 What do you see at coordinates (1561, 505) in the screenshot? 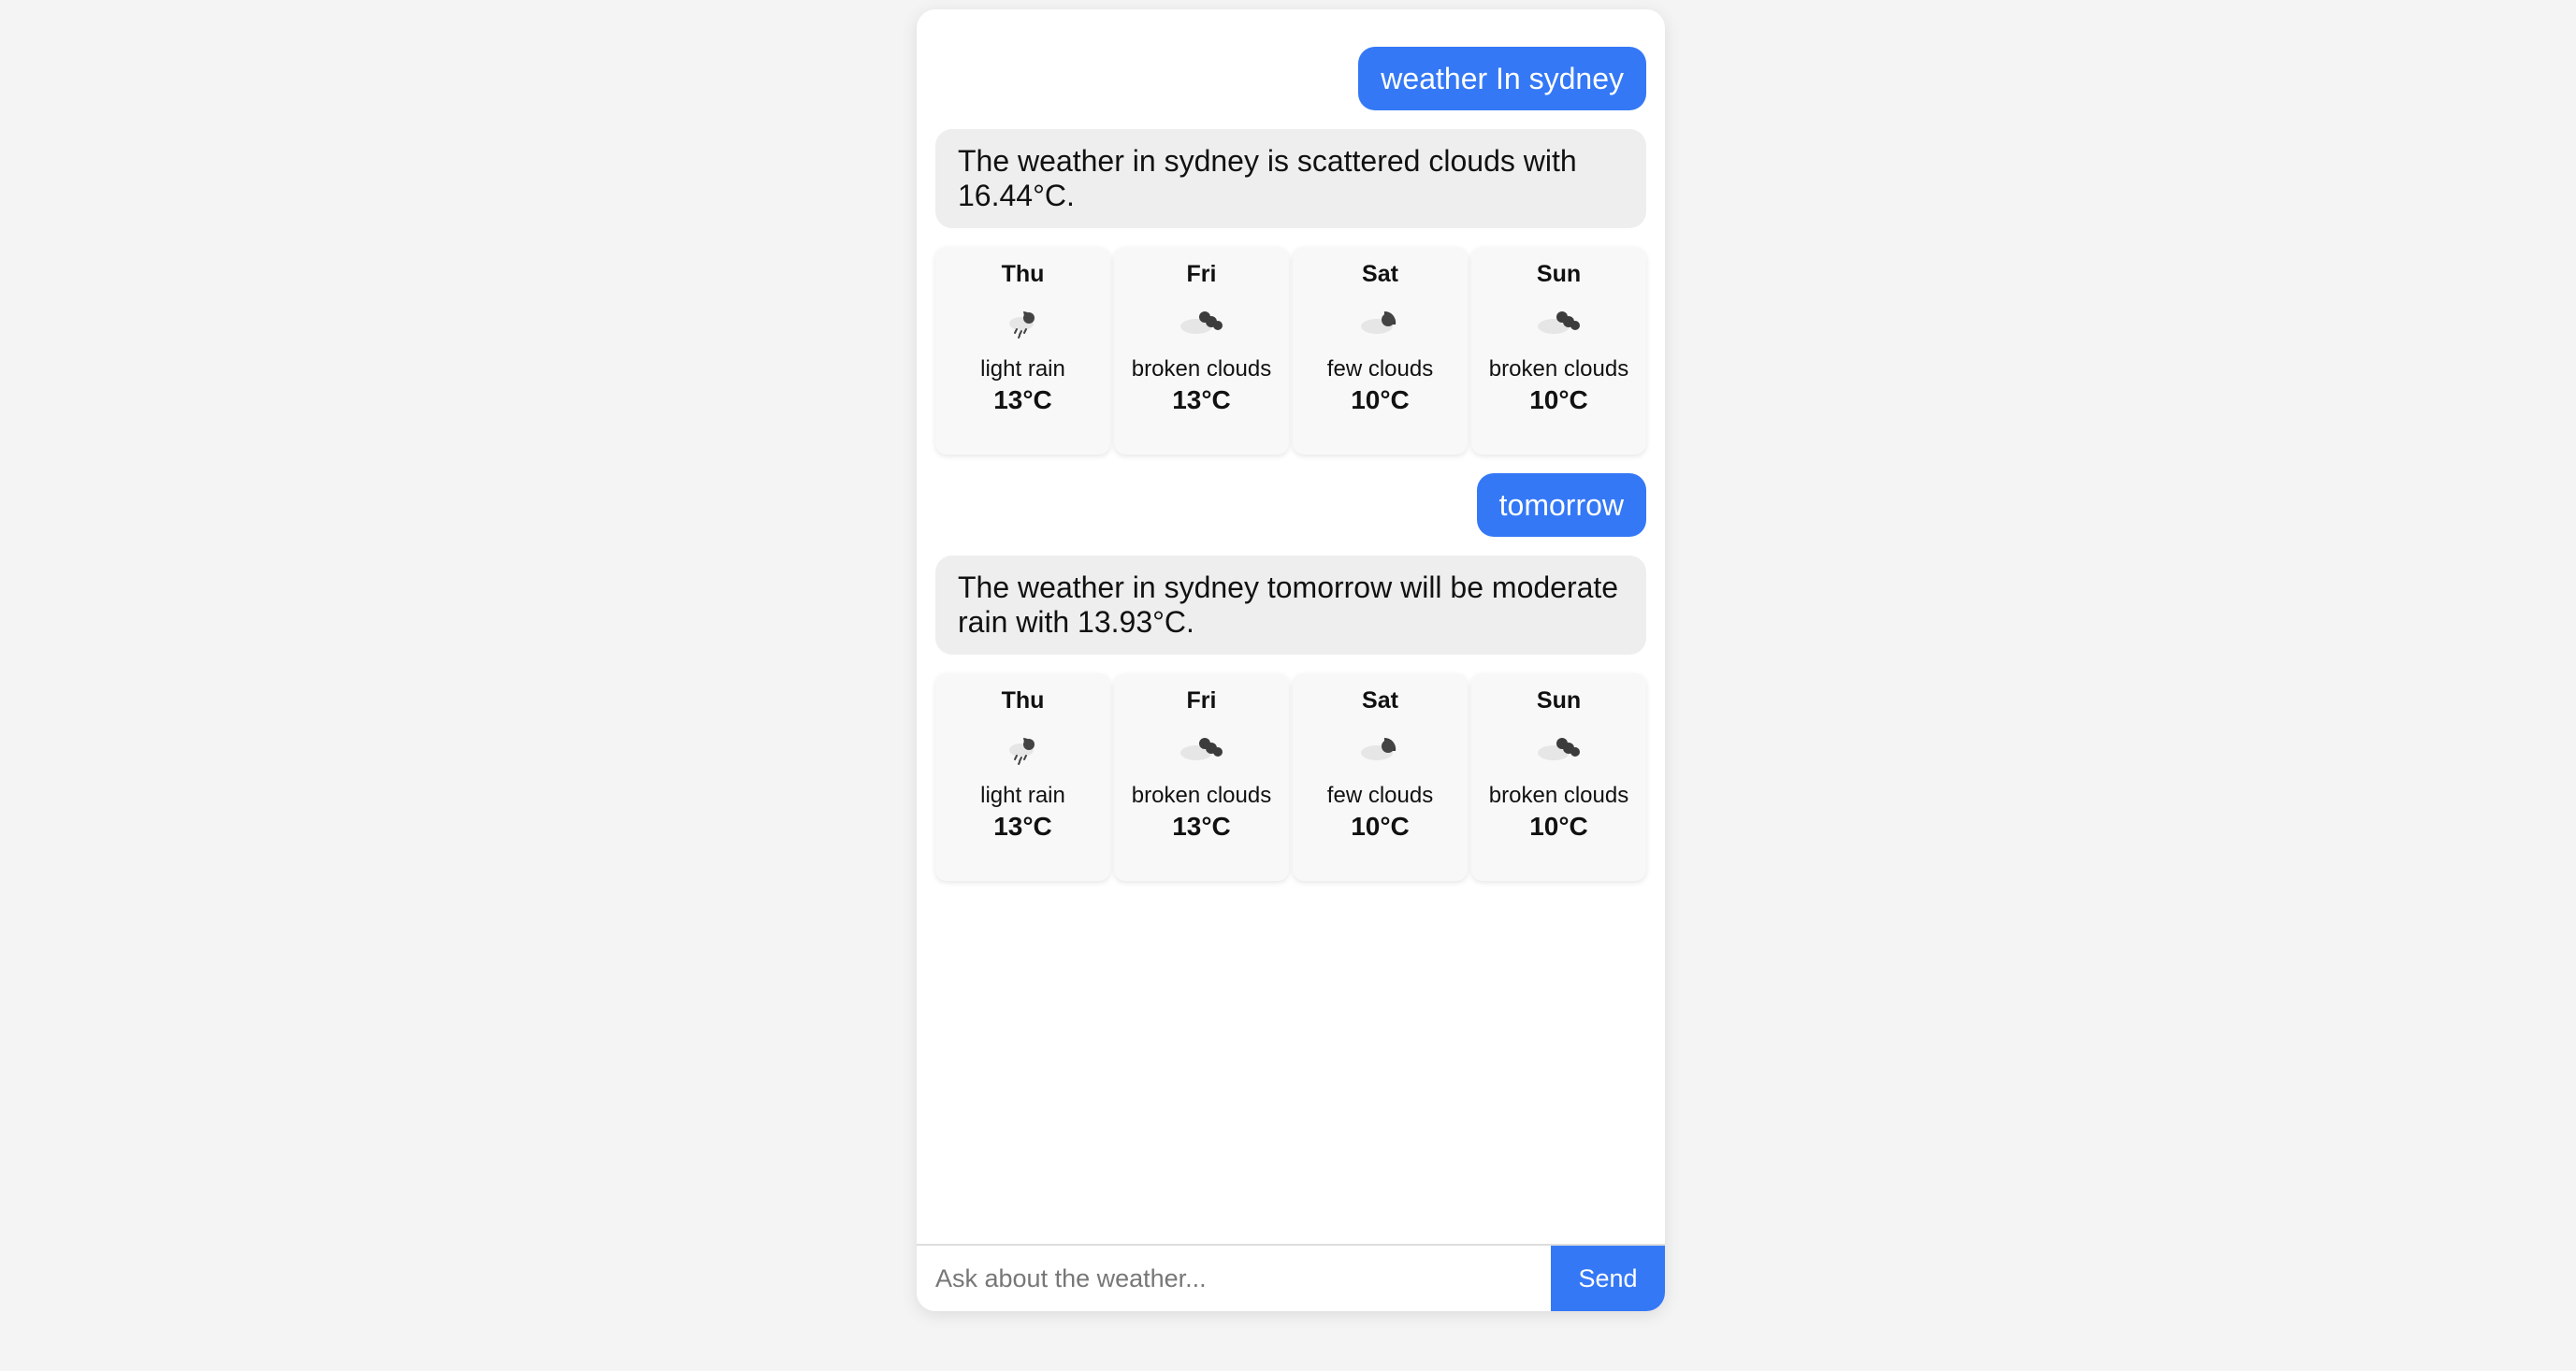
I see `user-message: tomorrow` at bounding box center [1561, 505].